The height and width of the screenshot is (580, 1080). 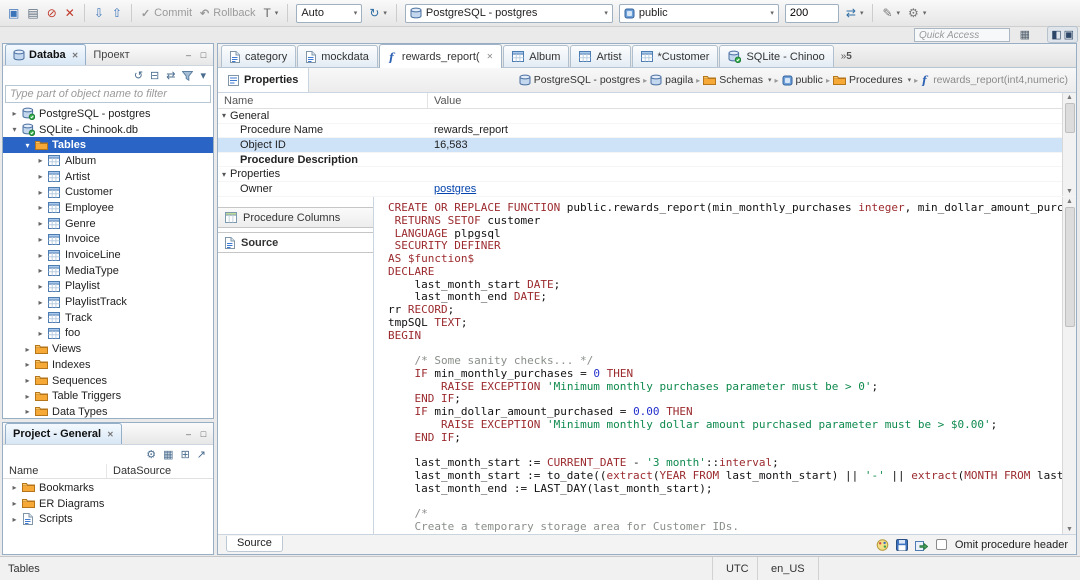 I want to click on disconnect-icon: ⊘, so click(x=52, y=13).